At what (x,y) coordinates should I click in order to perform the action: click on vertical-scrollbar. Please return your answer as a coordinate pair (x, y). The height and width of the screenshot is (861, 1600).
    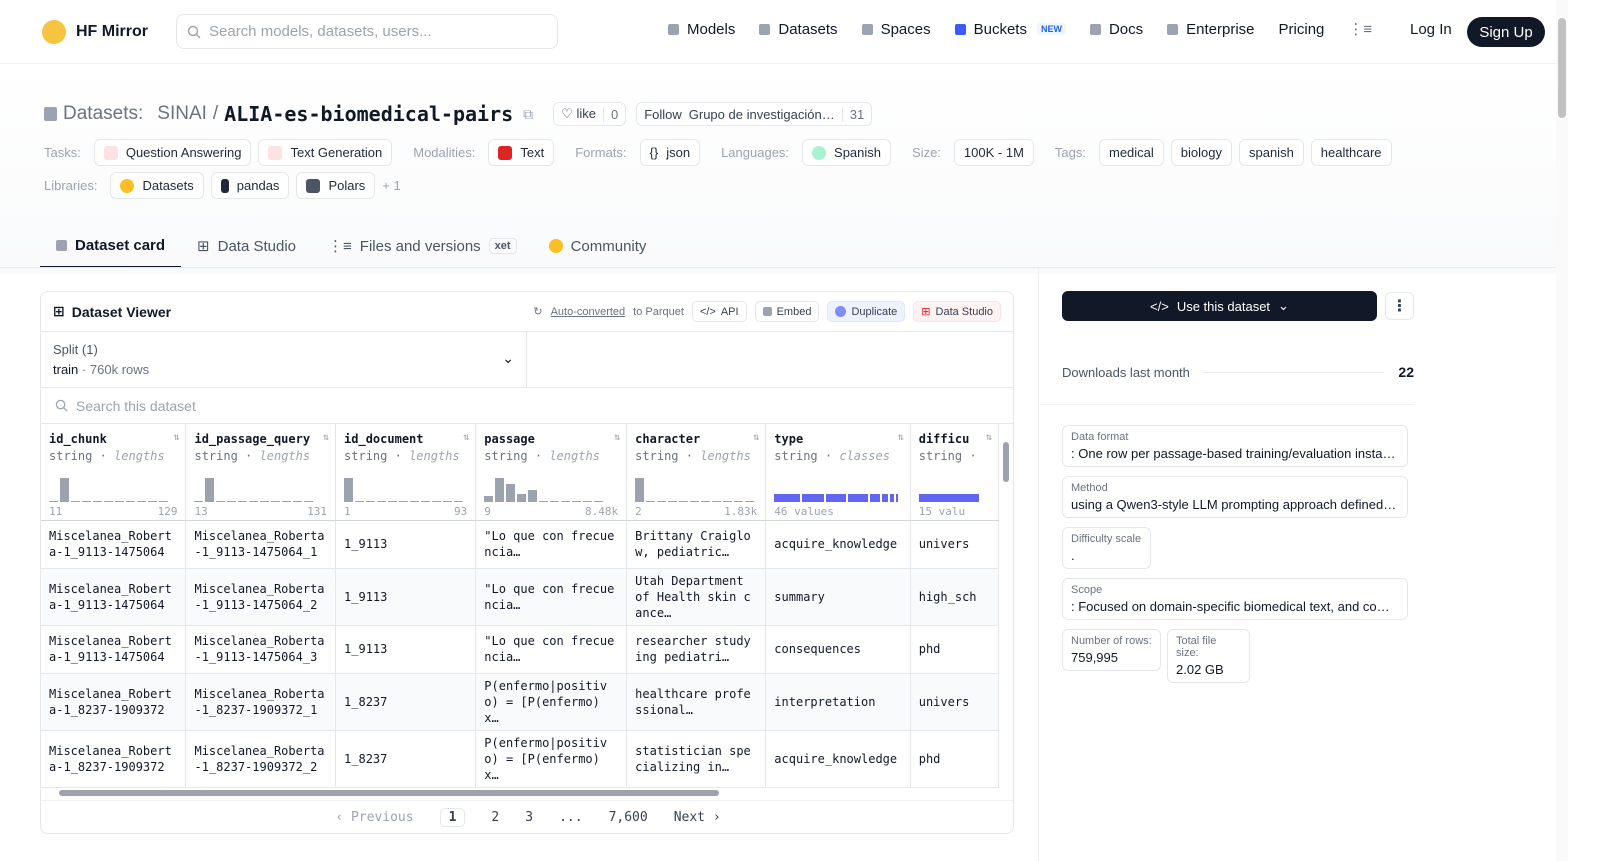
    Looking at the image, I should click on (1006, 606).